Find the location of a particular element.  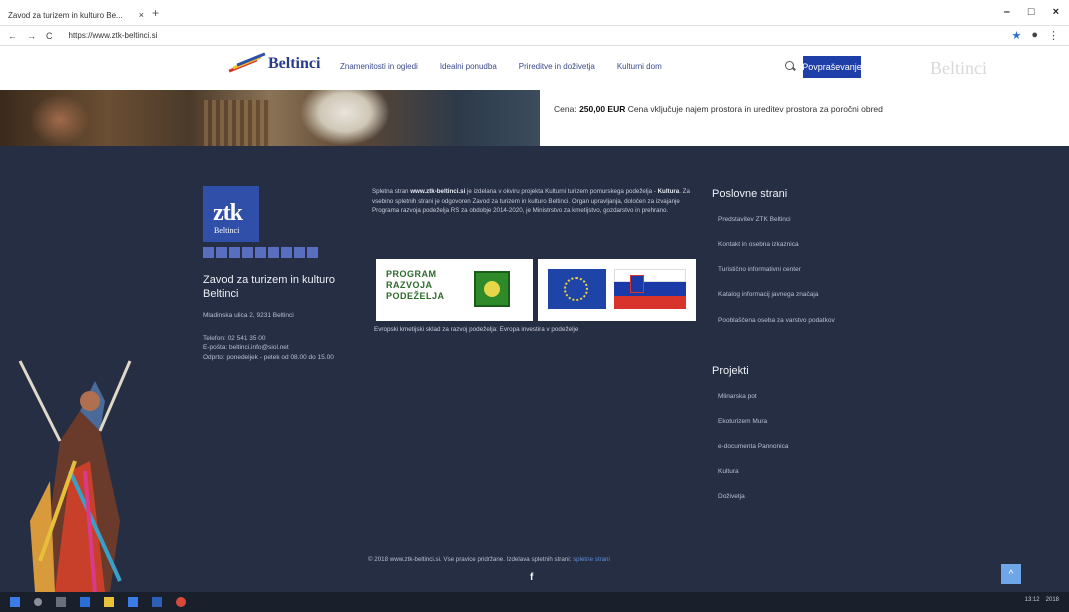

address: Mladinska ulica 2, 9231 Beltinci is located at coordinates (248, 315).